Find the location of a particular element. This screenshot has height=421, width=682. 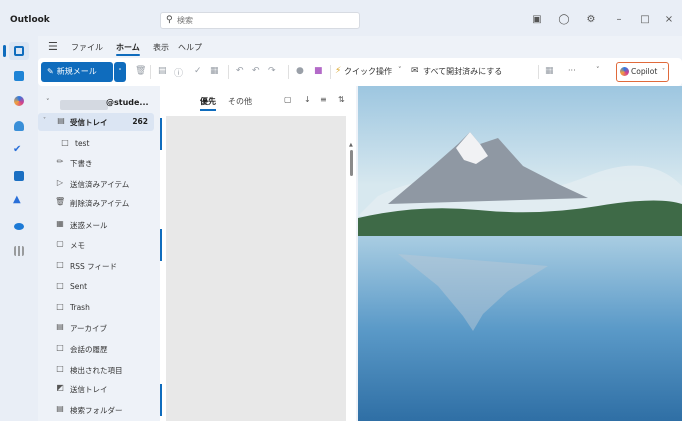

rail-calendar is located at coordinates (19, 76).